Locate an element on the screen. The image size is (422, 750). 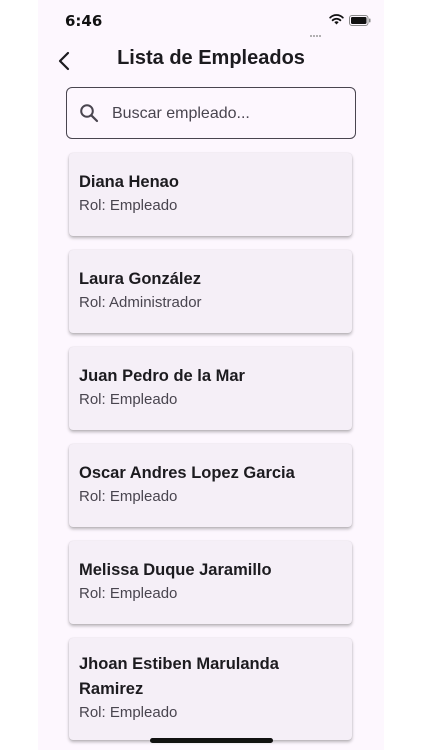
cellular-signal-icon is located at coordinates (317, 28).